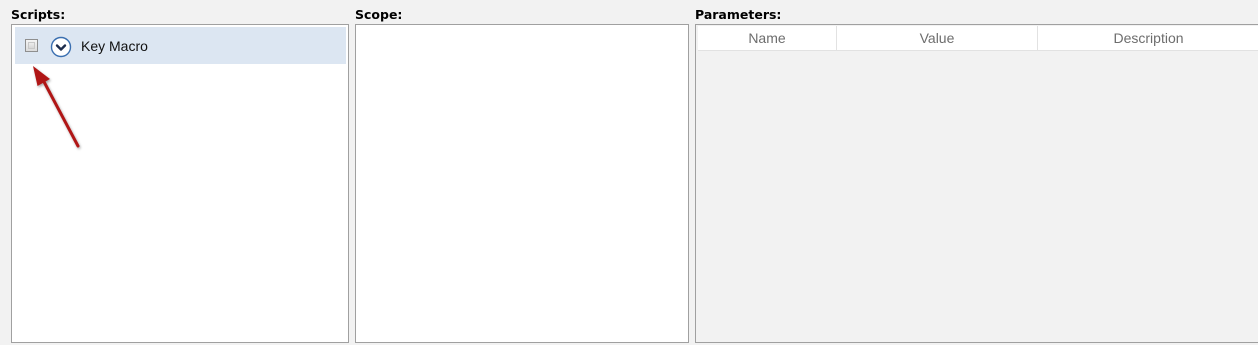 The height and width of the screenshot is (345, 1258). What do you see at coordinates (1148, 38) in the screenshot?
I see `column-header-description: Description` at bounding box center [1148, 38].